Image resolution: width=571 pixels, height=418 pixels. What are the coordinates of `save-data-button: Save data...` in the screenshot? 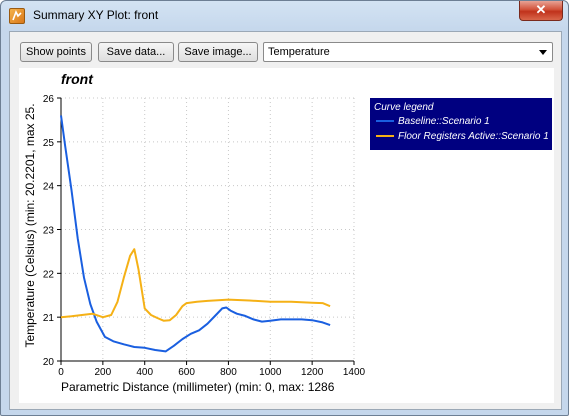 It's located at (136, 52).